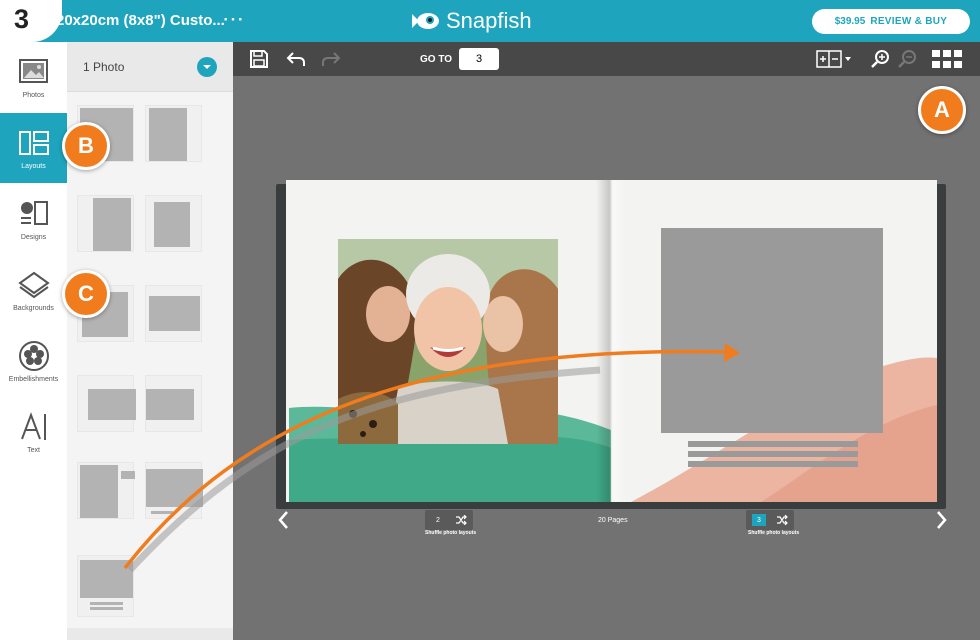 This screenshot has height=640, width=980. What do you see at coordinates (611, 341) in the screenshot?
I see `book-spine` at bounding box center [611, 341].